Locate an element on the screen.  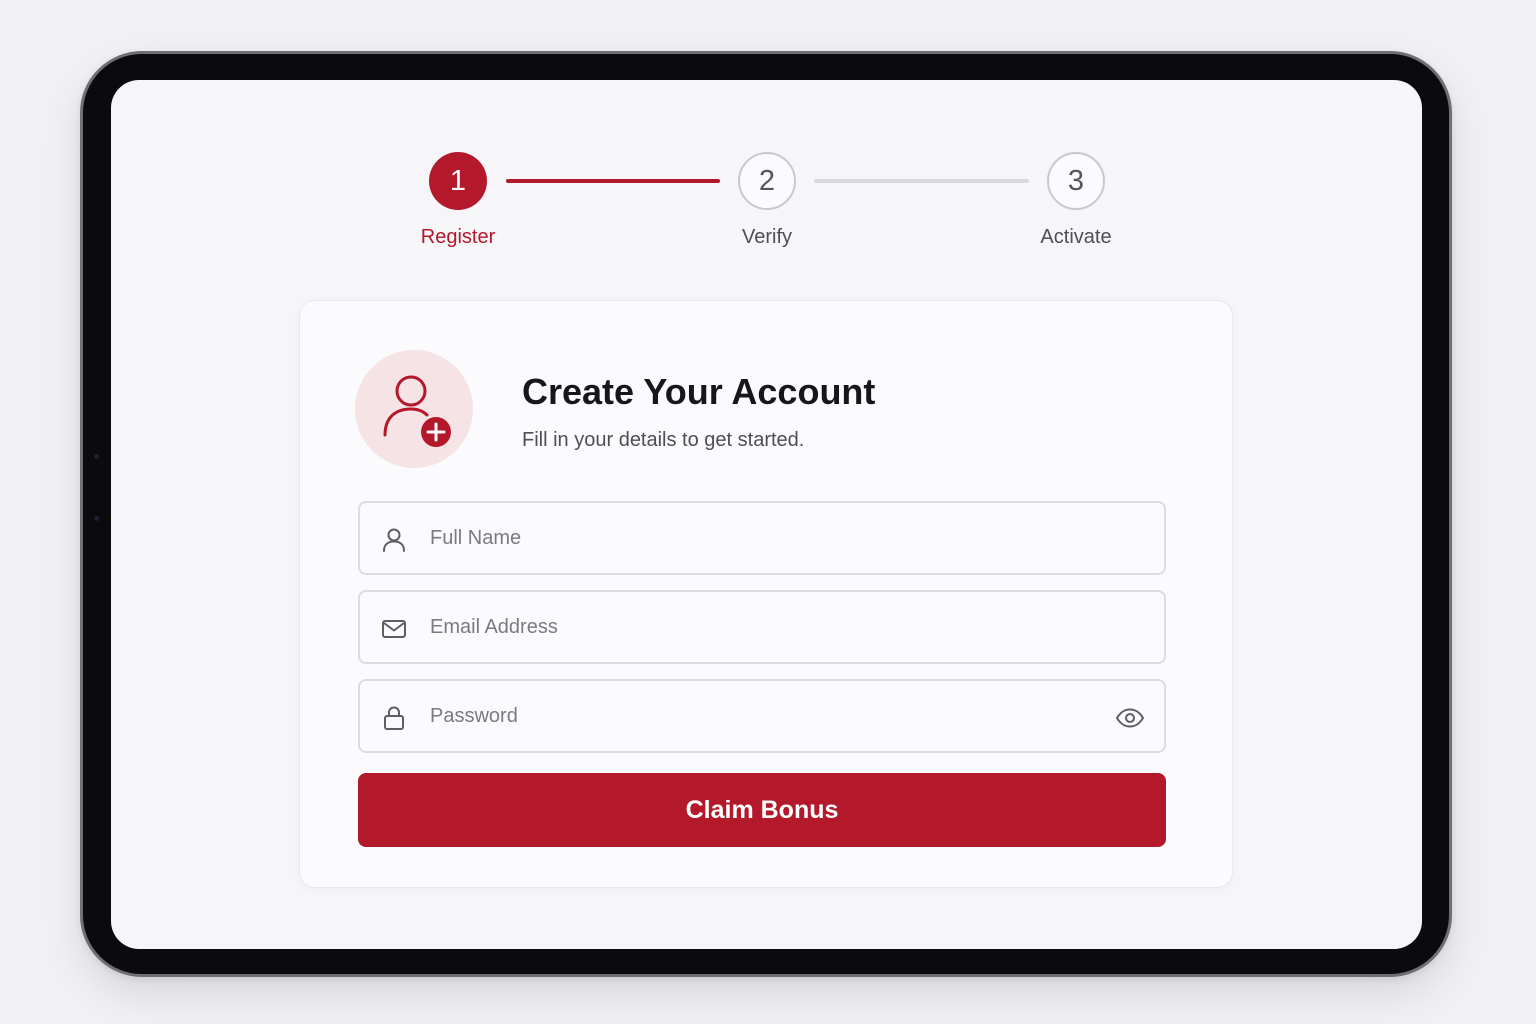
full-name-input is located at coordinates (760, 538).